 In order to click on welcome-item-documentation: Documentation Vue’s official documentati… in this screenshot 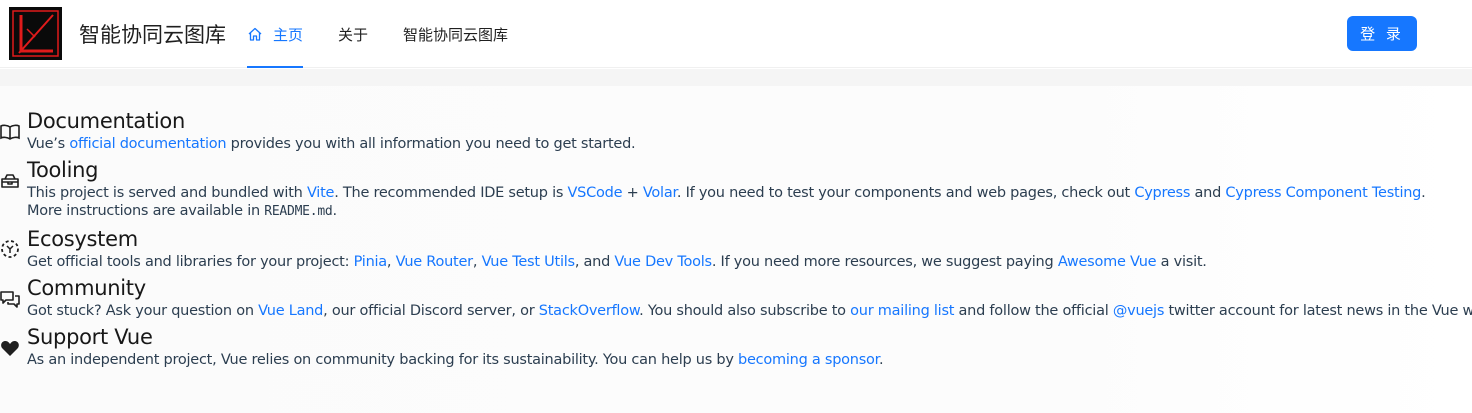, I will do `click(736, 132)`.